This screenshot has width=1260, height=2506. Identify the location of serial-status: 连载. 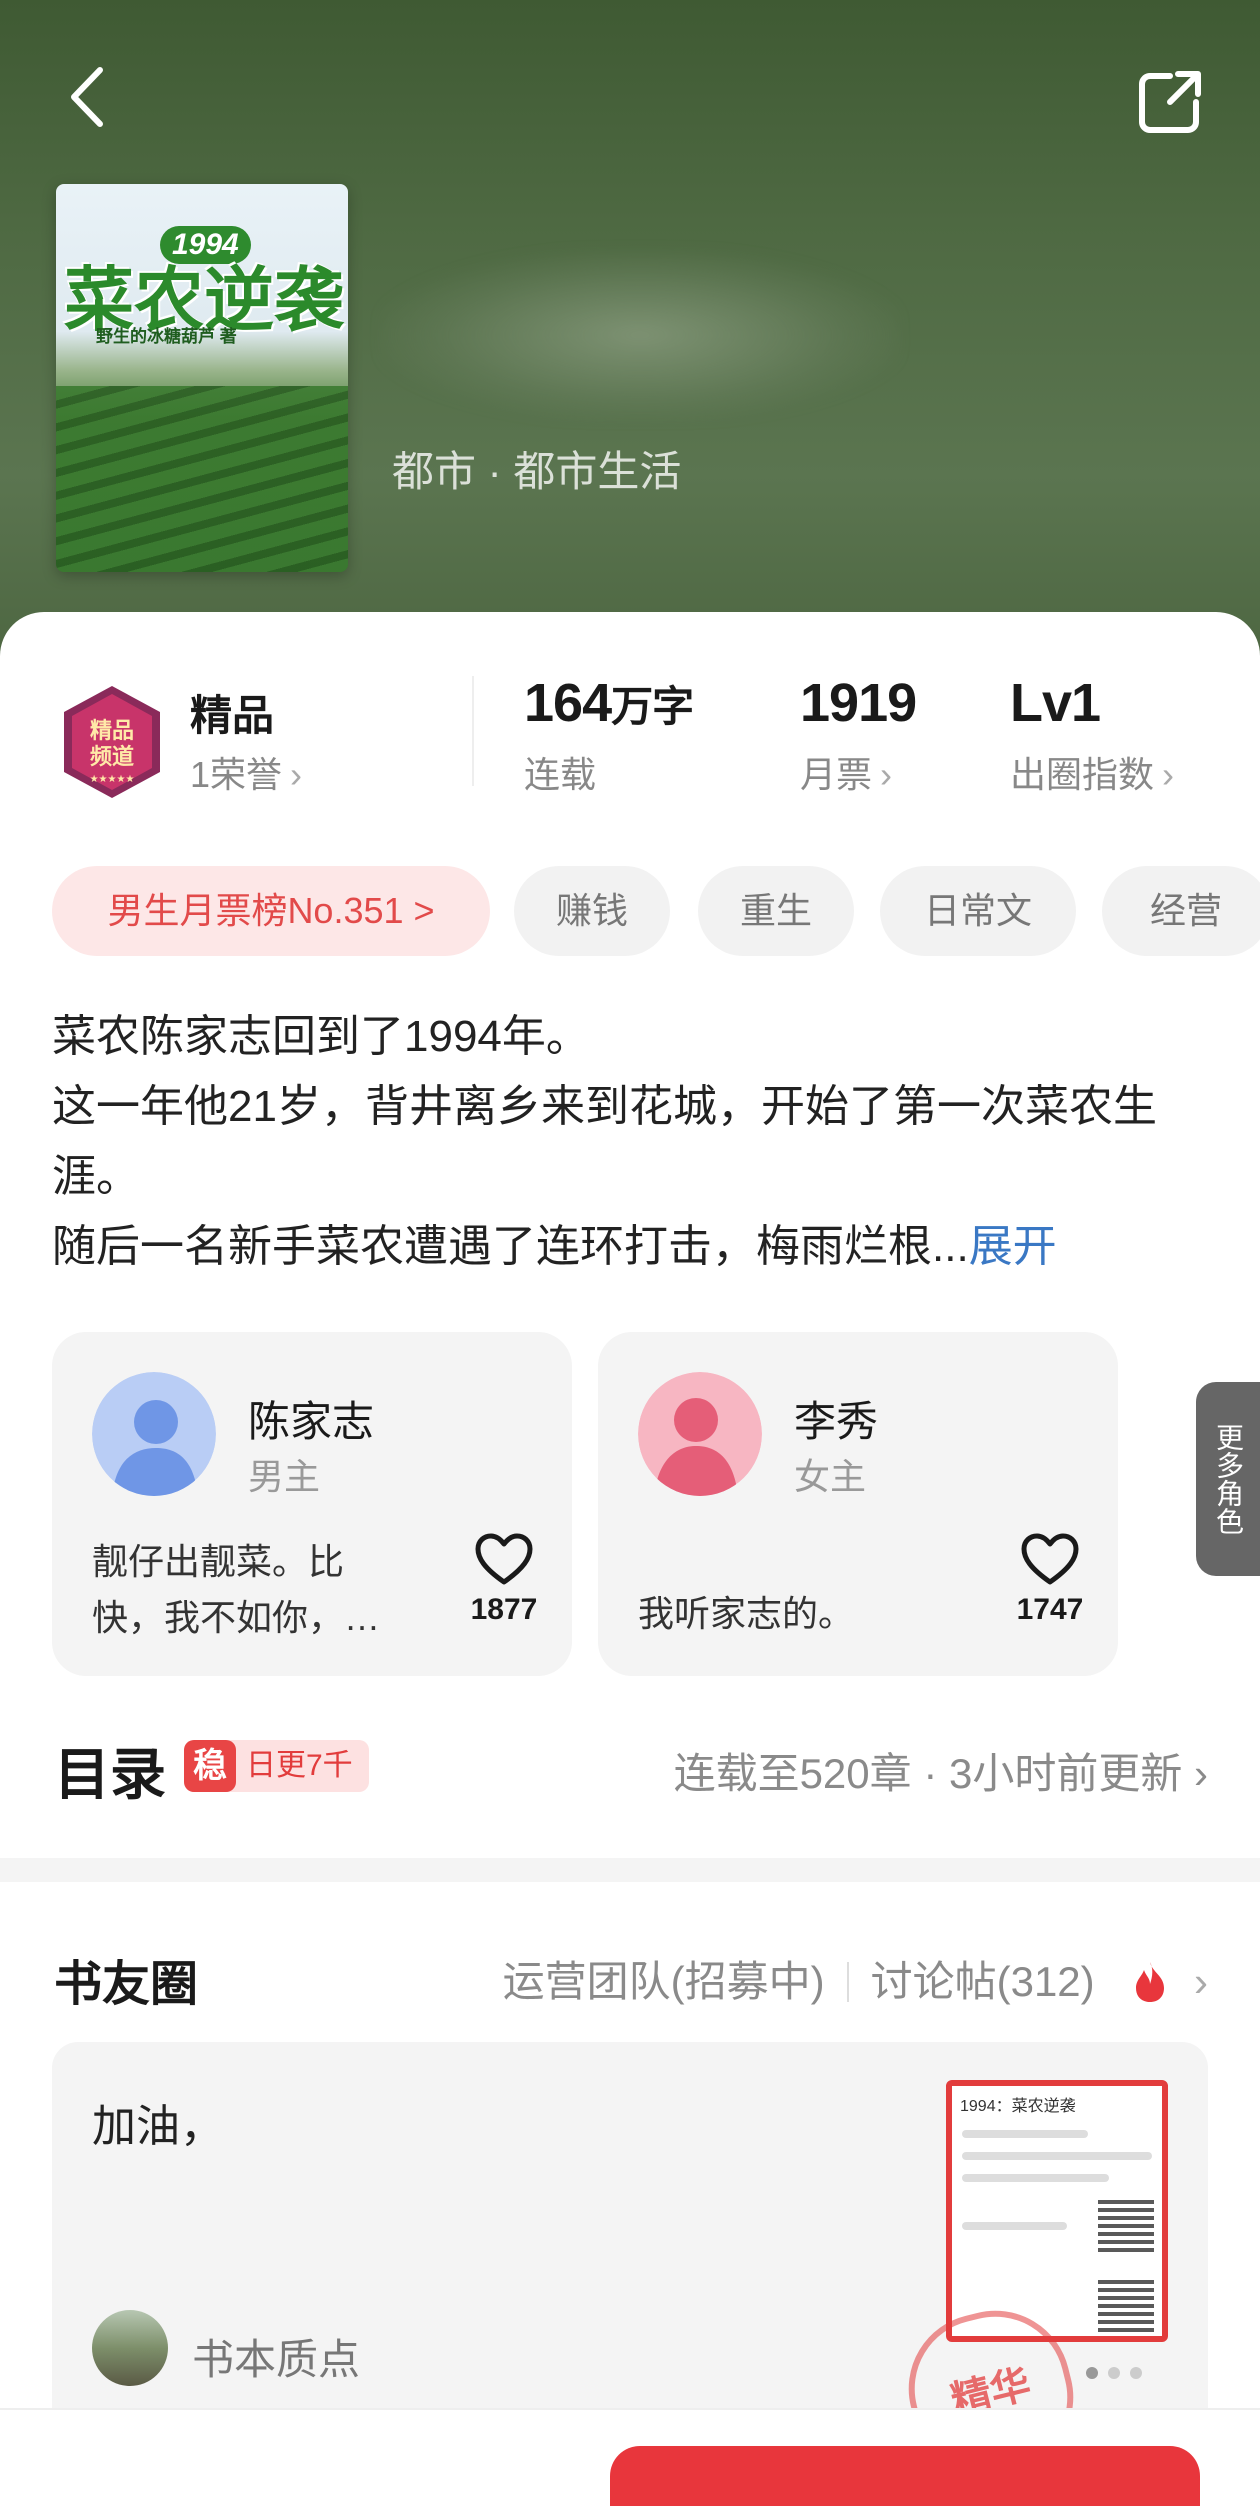
(560, 774).